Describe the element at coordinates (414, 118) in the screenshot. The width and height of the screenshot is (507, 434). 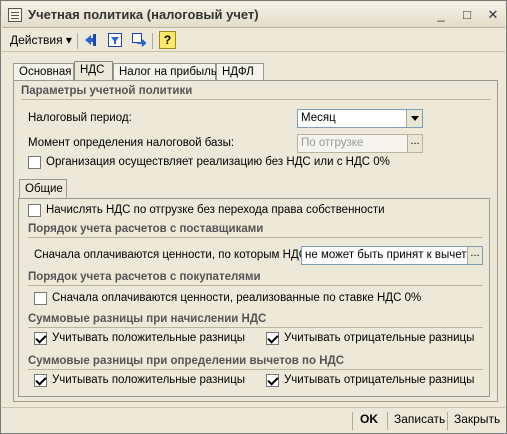
I see `chevron-down-icon` at that location.